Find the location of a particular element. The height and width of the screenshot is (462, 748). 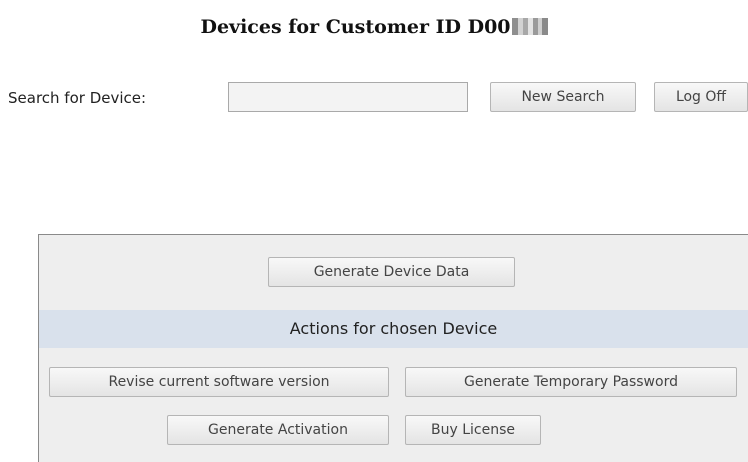

search-row: Search for Device: New Search Log Off is located at coordinates (374, 98).